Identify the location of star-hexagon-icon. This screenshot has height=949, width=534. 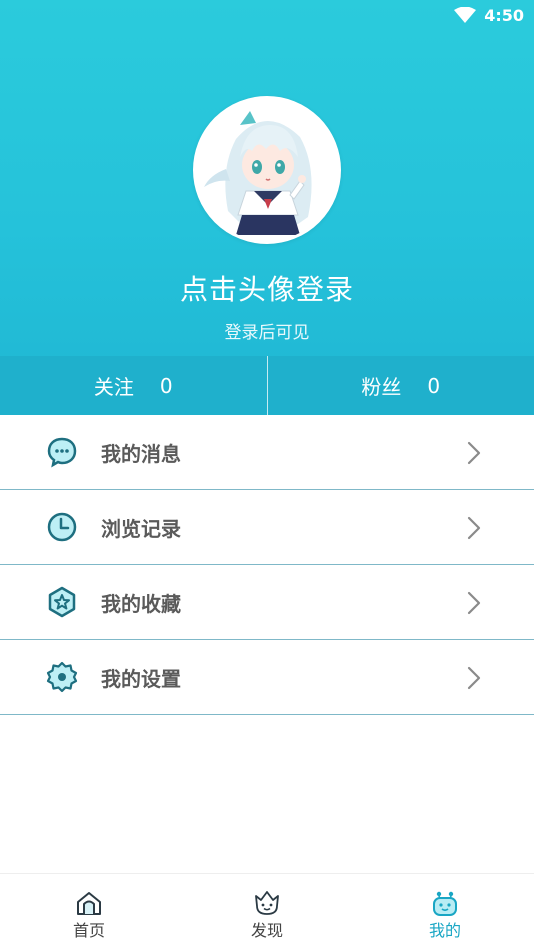
(62, 602).